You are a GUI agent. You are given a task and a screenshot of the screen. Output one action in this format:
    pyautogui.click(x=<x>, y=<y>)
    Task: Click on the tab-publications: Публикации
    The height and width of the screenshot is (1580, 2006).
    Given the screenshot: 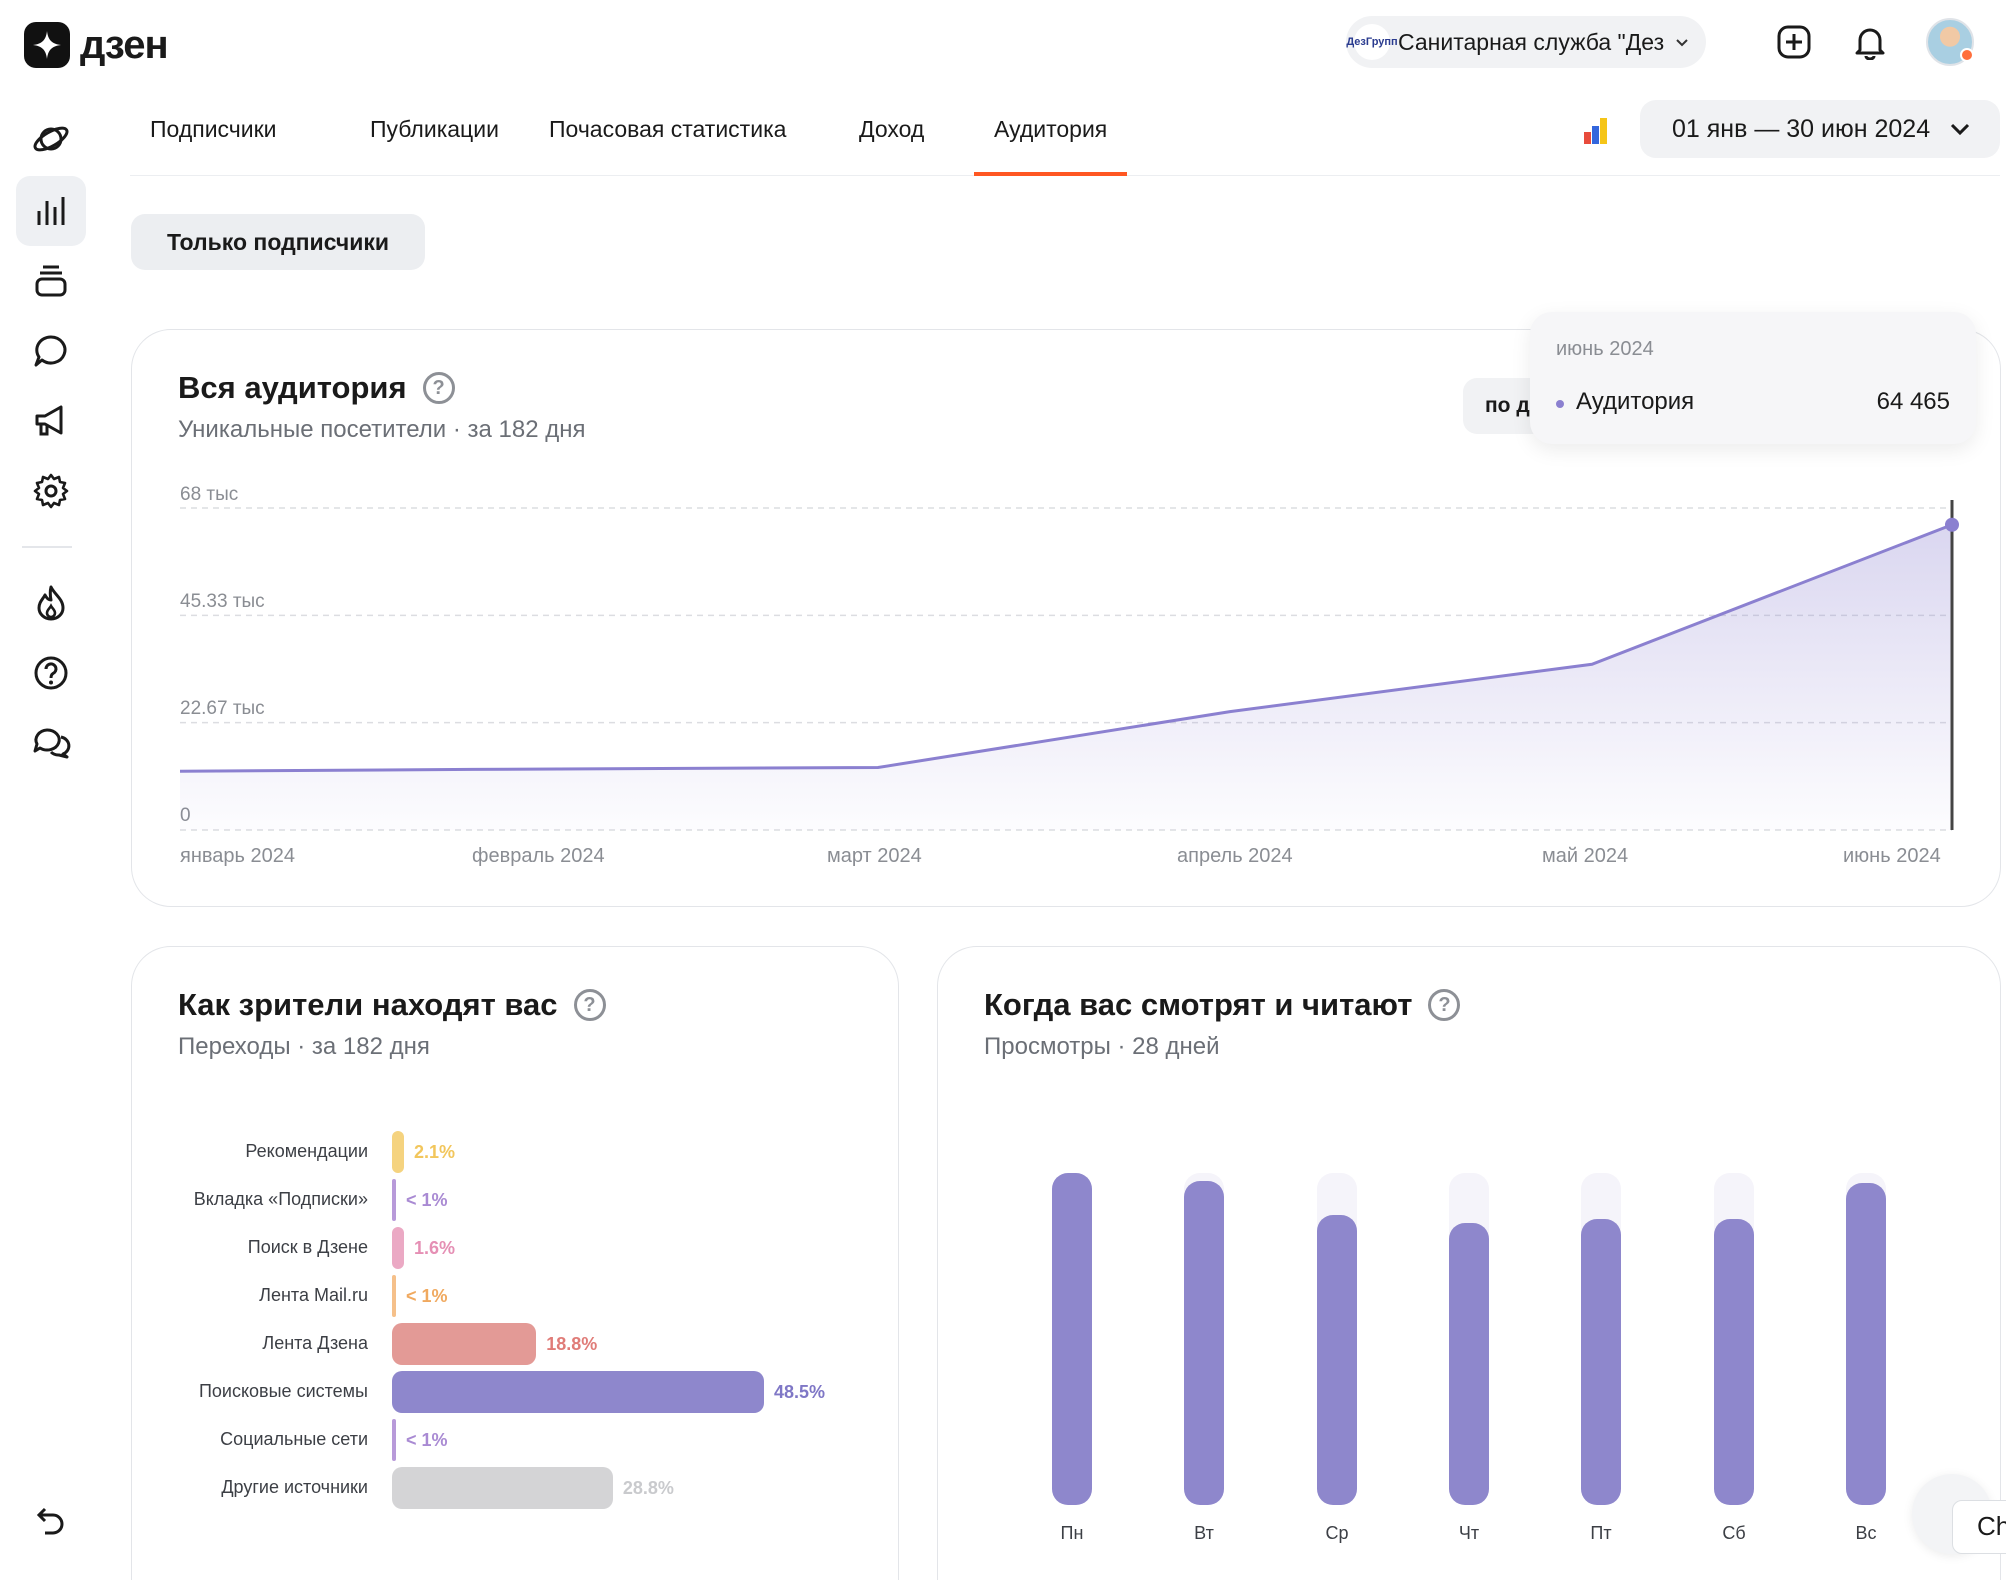 What is the action you would take?
    pyautogui.click(x=434, y=146)
    